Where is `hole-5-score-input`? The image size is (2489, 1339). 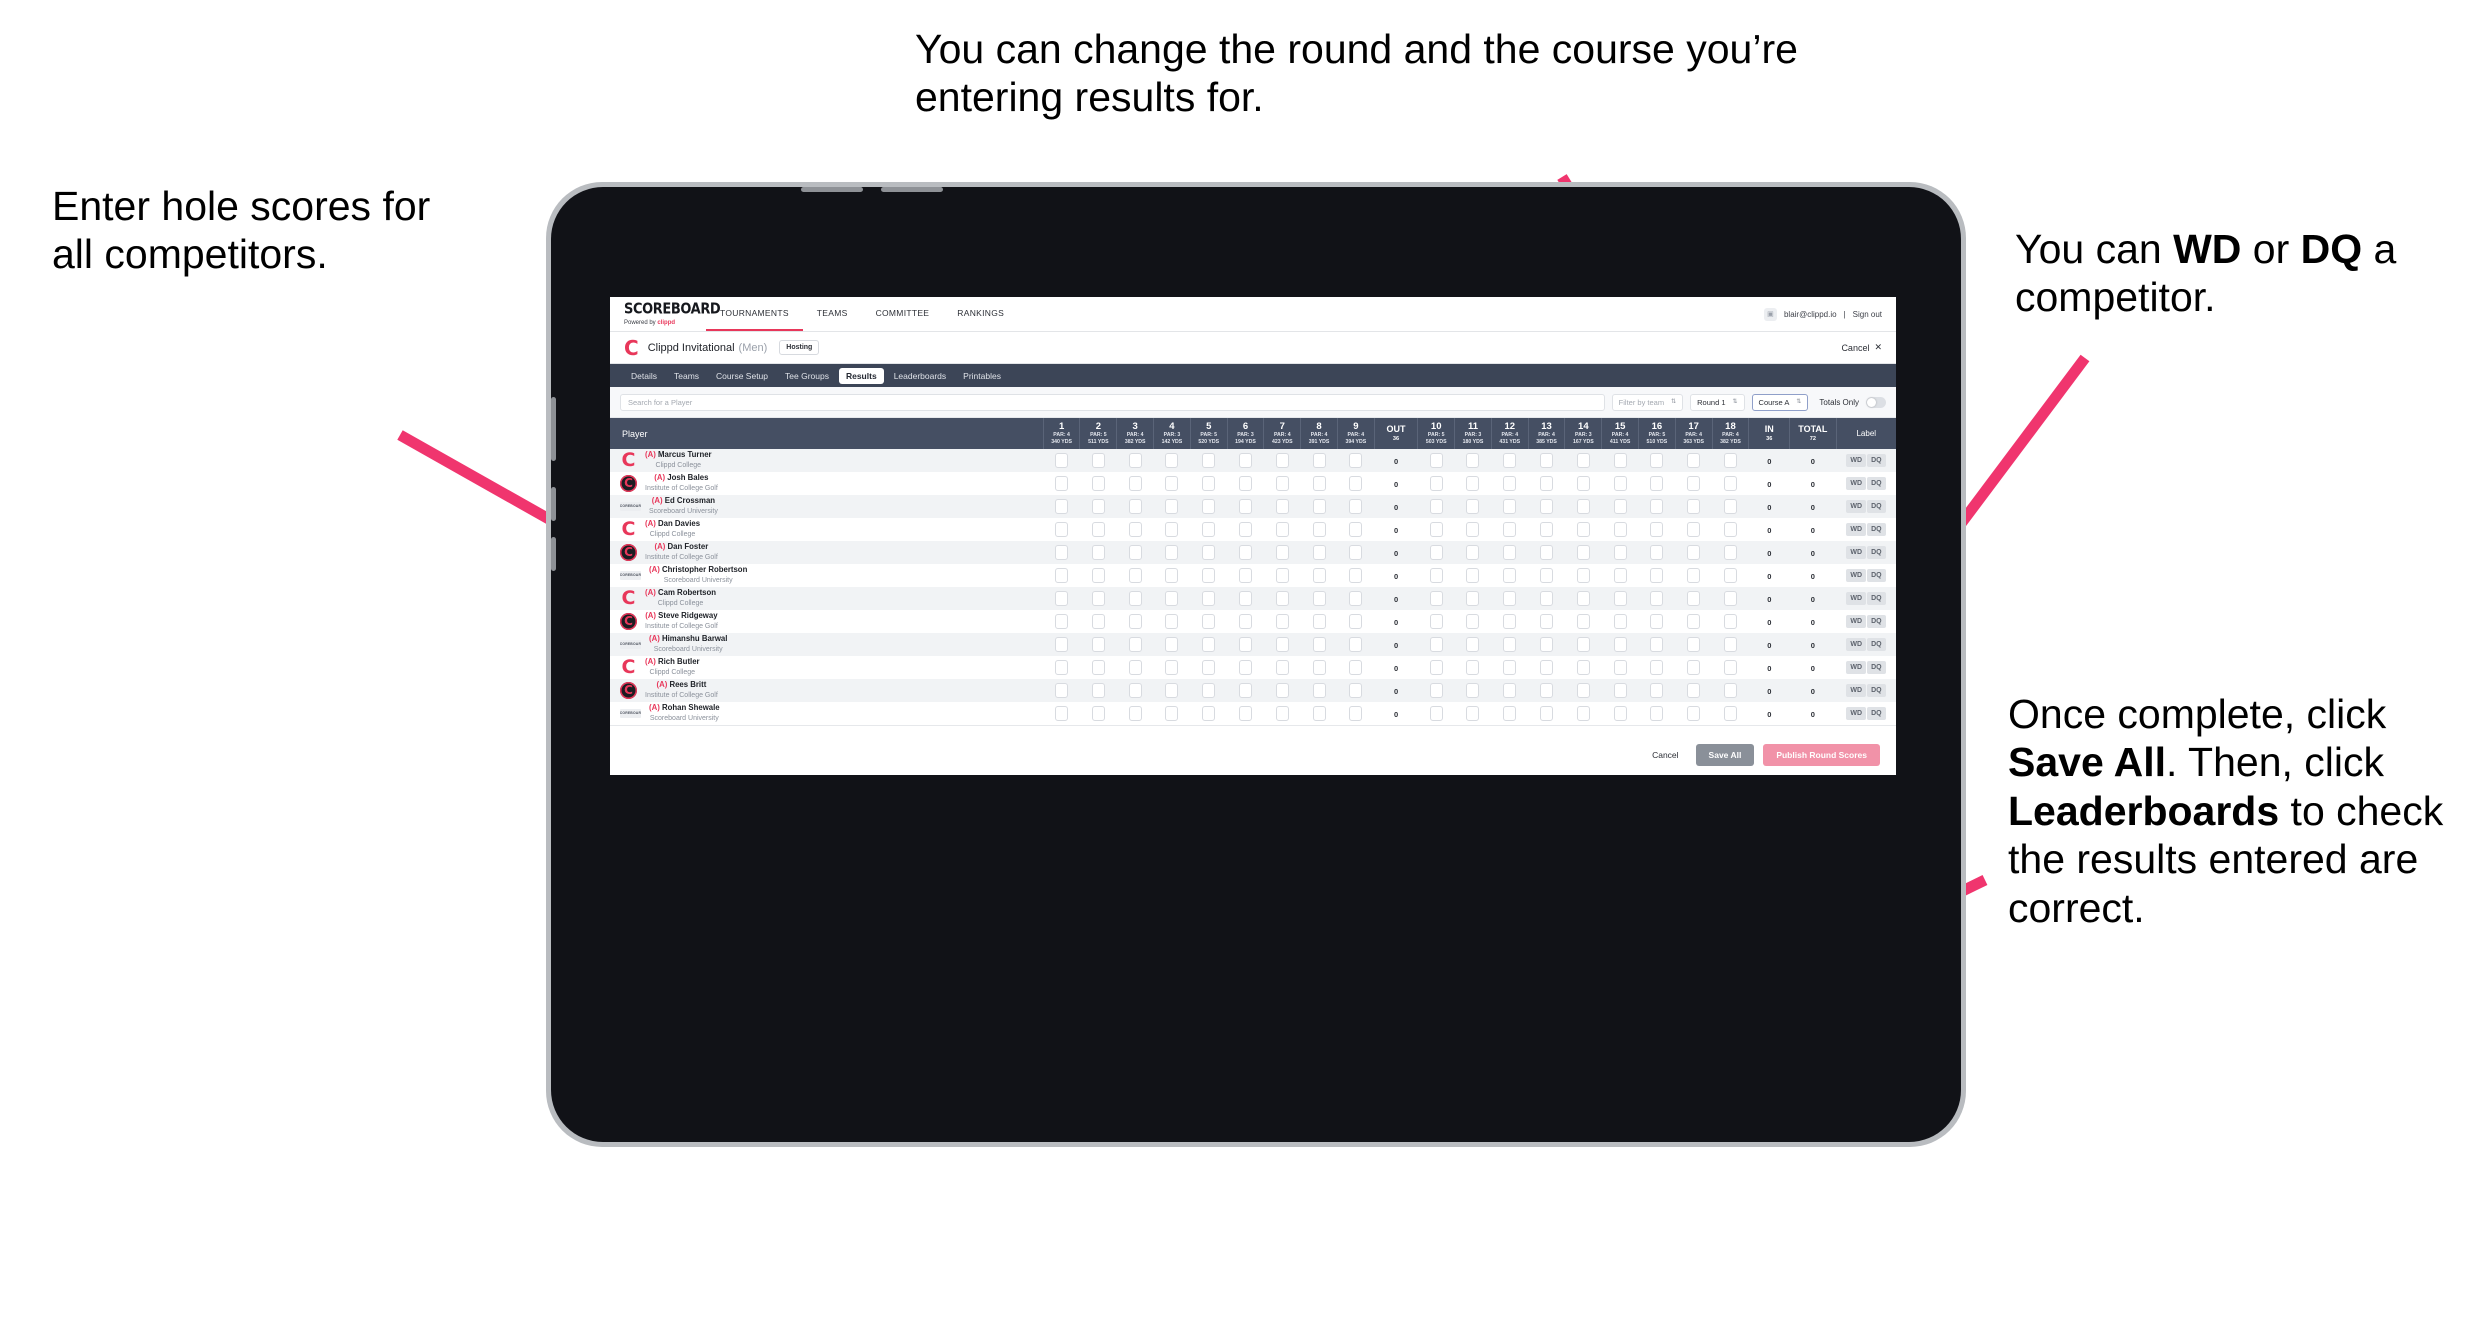
hole-5-score-input is located at coordinates (1208, 575).